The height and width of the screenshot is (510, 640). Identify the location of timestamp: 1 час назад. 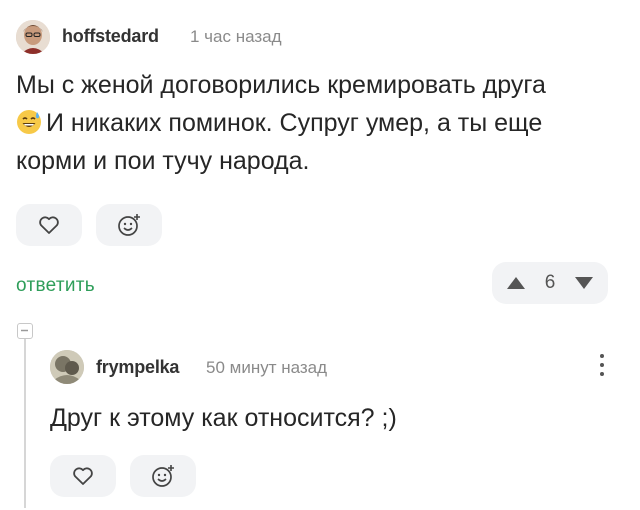
(236, 36).